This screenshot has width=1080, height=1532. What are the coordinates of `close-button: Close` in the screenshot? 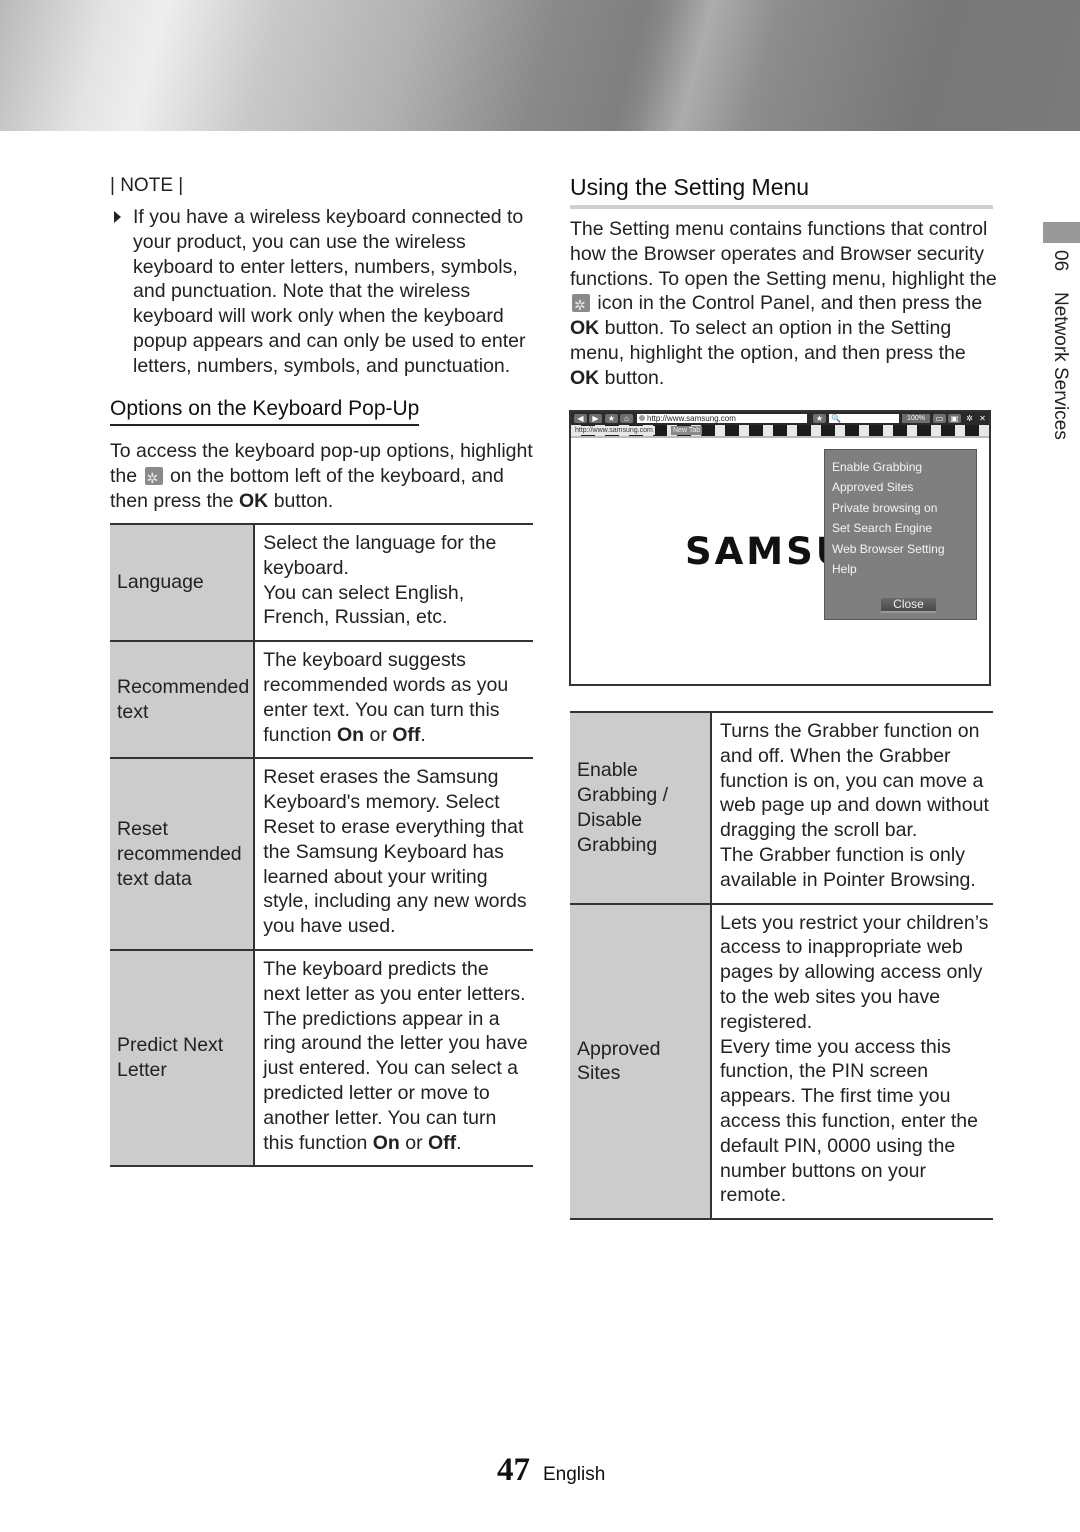 It's located at (908, 605).